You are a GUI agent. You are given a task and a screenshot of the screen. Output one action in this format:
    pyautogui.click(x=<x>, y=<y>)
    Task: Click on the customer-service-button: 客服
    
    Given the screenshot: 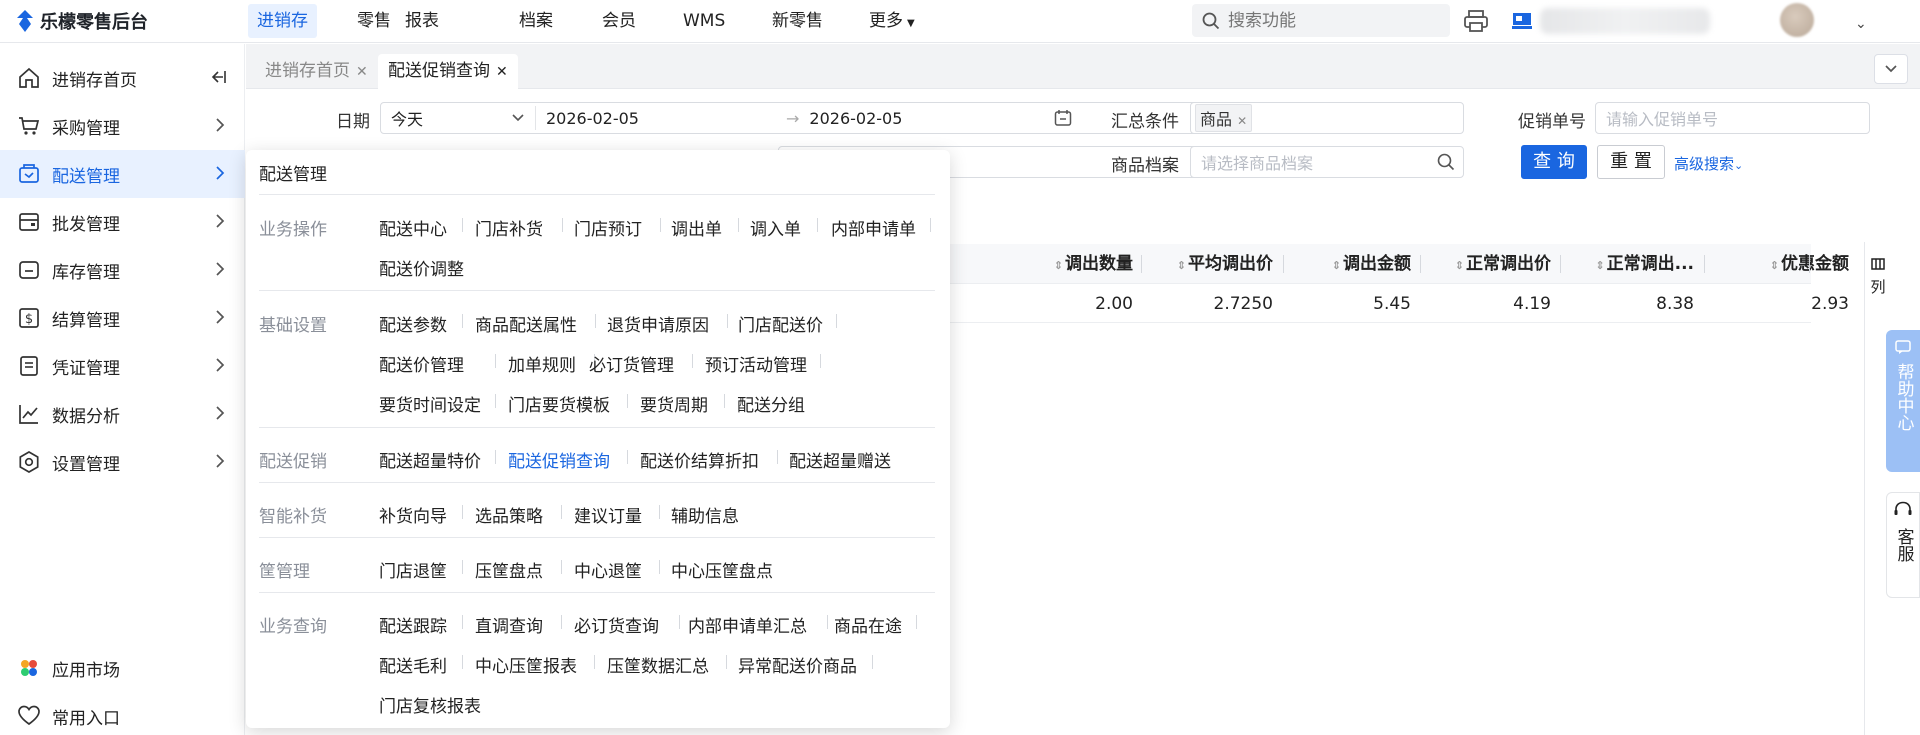 What is the action you would take?
    pyautogui.click(x=1903, y=545)
    